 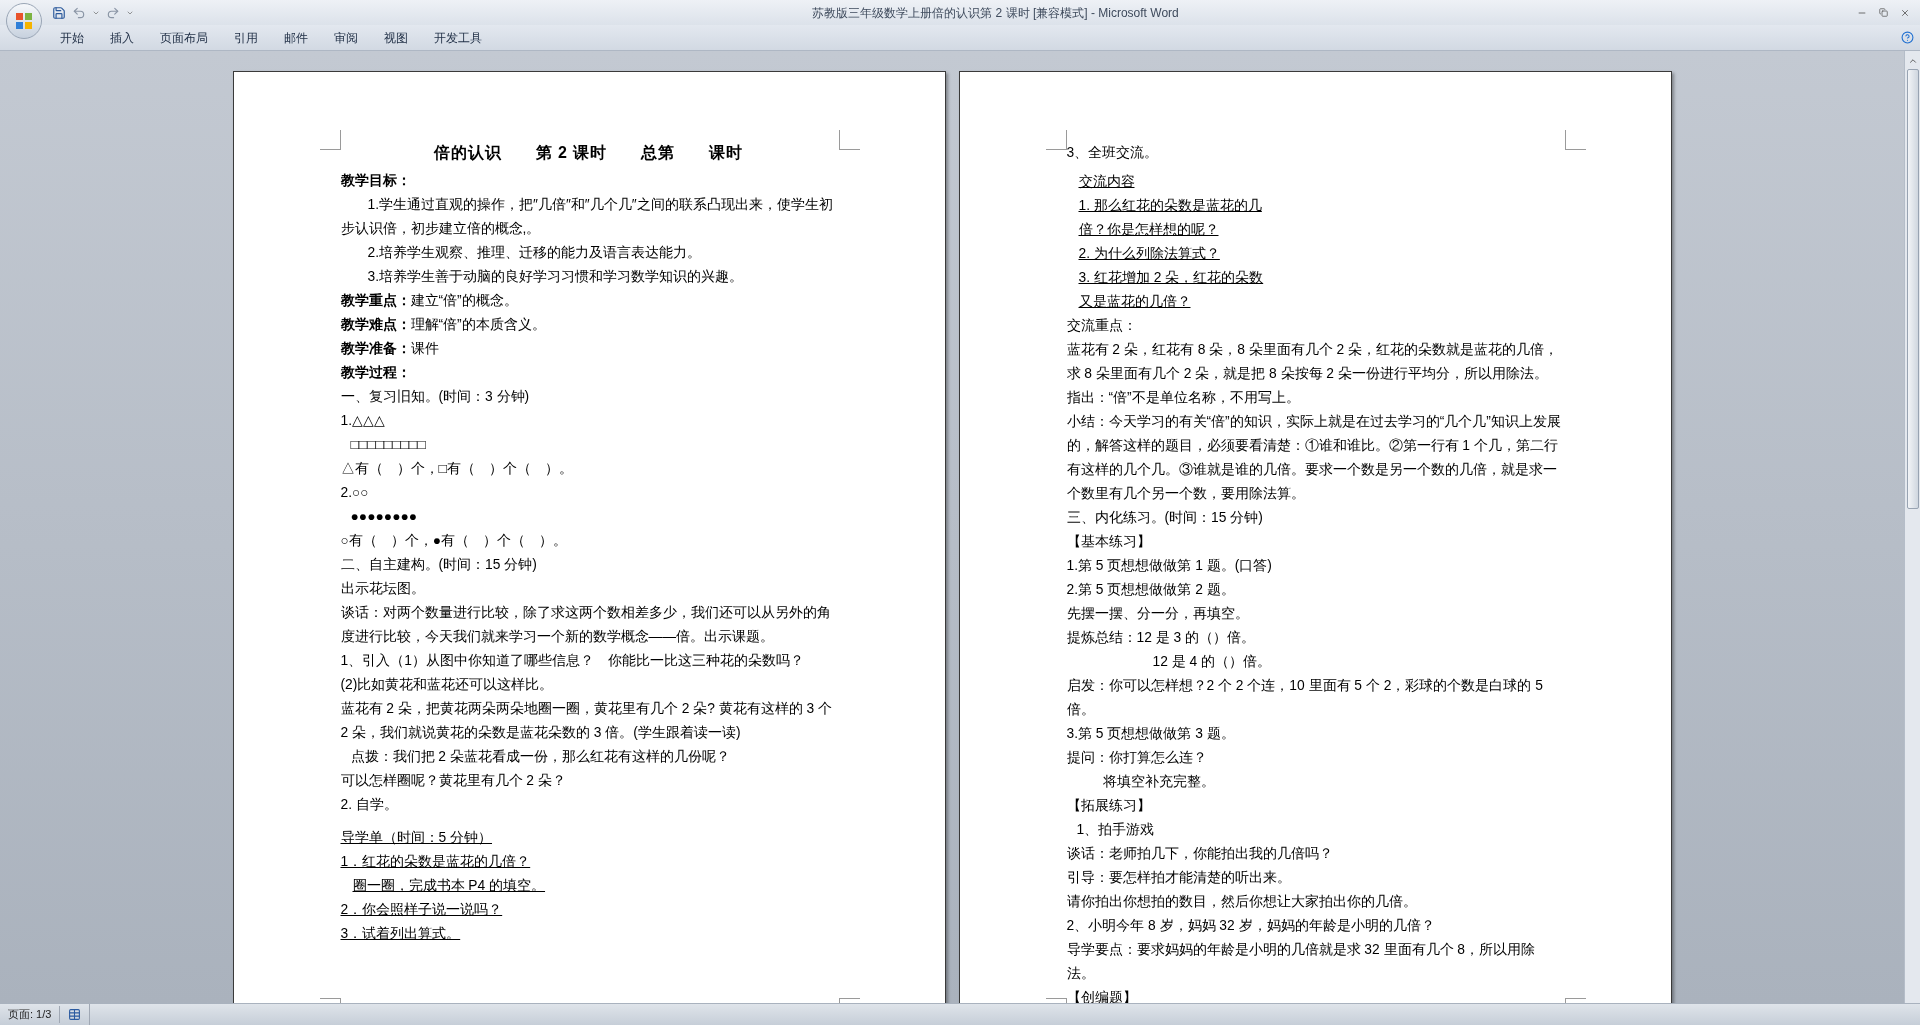 What do you see at coordinates (296, 37) in the screenshot?
I see `ribbon-tab: 邮件` at bounding box center [296, 37].